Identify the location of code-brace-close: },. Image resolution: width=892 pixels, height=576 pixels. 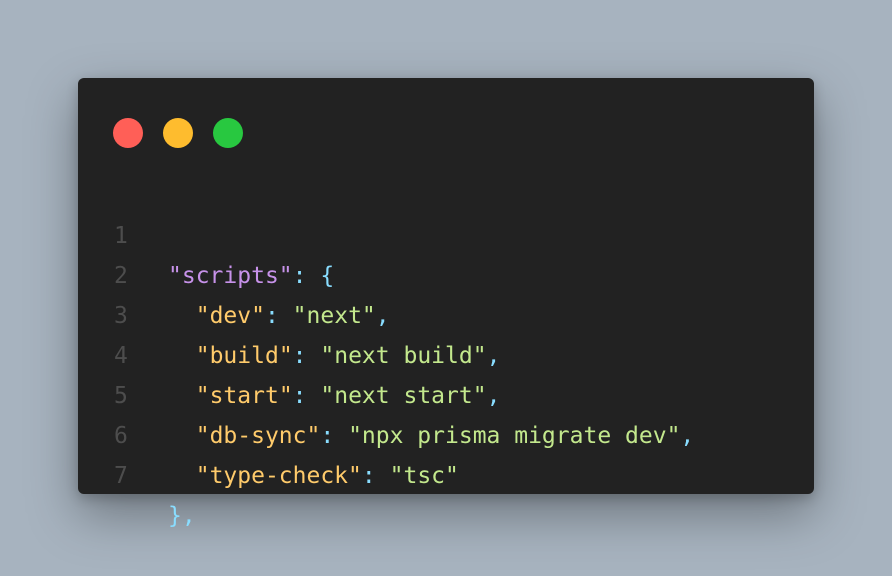
(182, 516).